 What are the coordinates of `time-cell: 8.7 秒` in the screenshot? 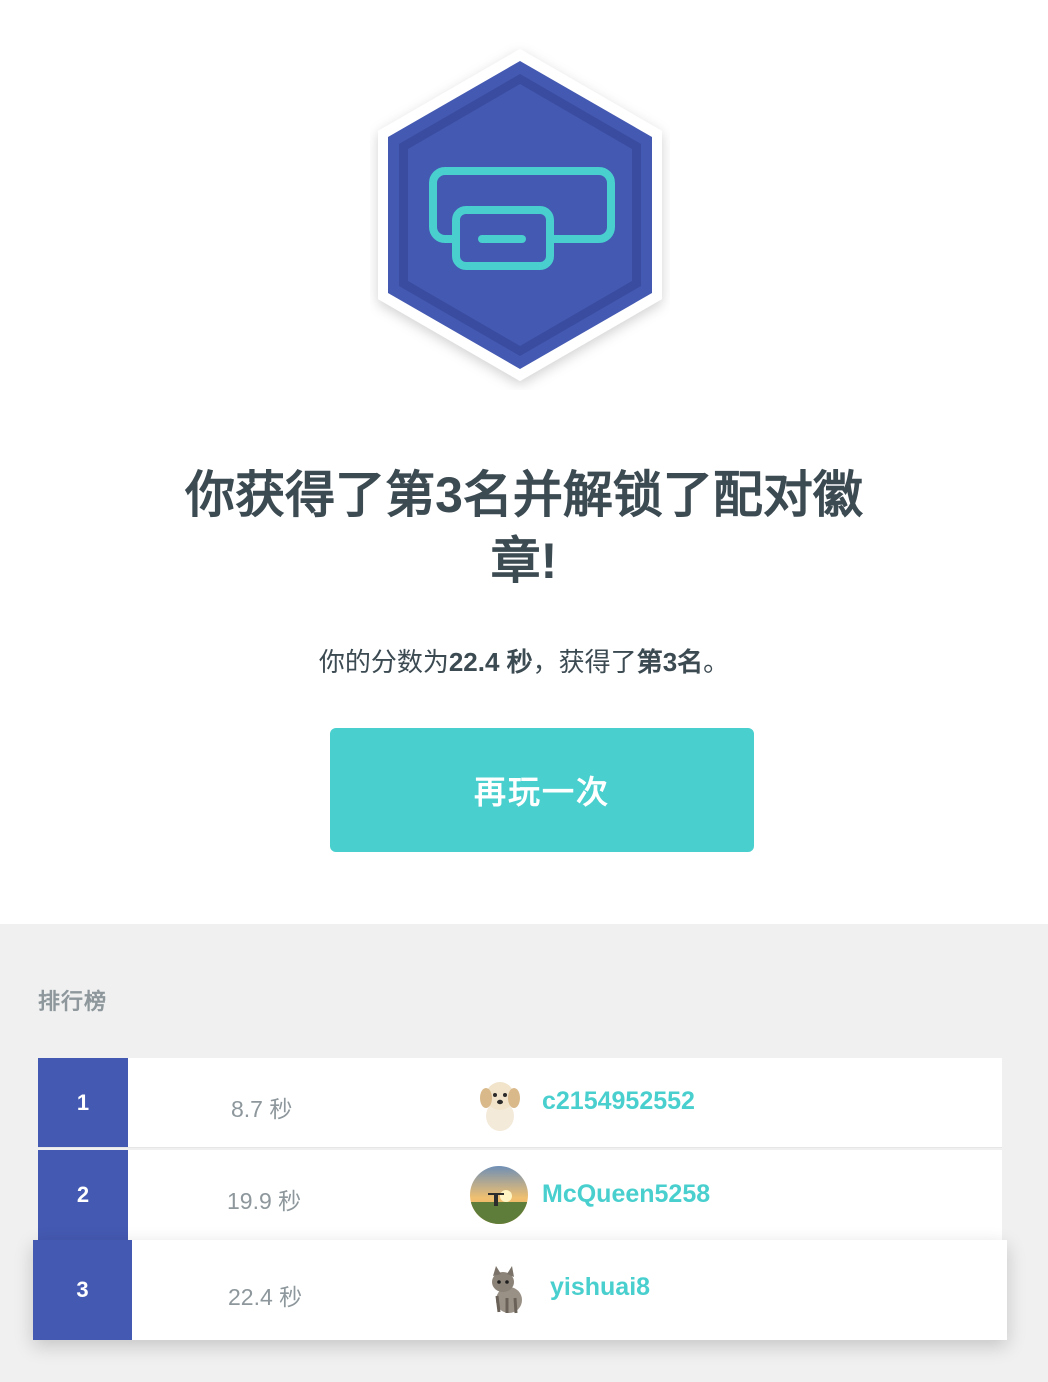 It's located at (262, 1109).